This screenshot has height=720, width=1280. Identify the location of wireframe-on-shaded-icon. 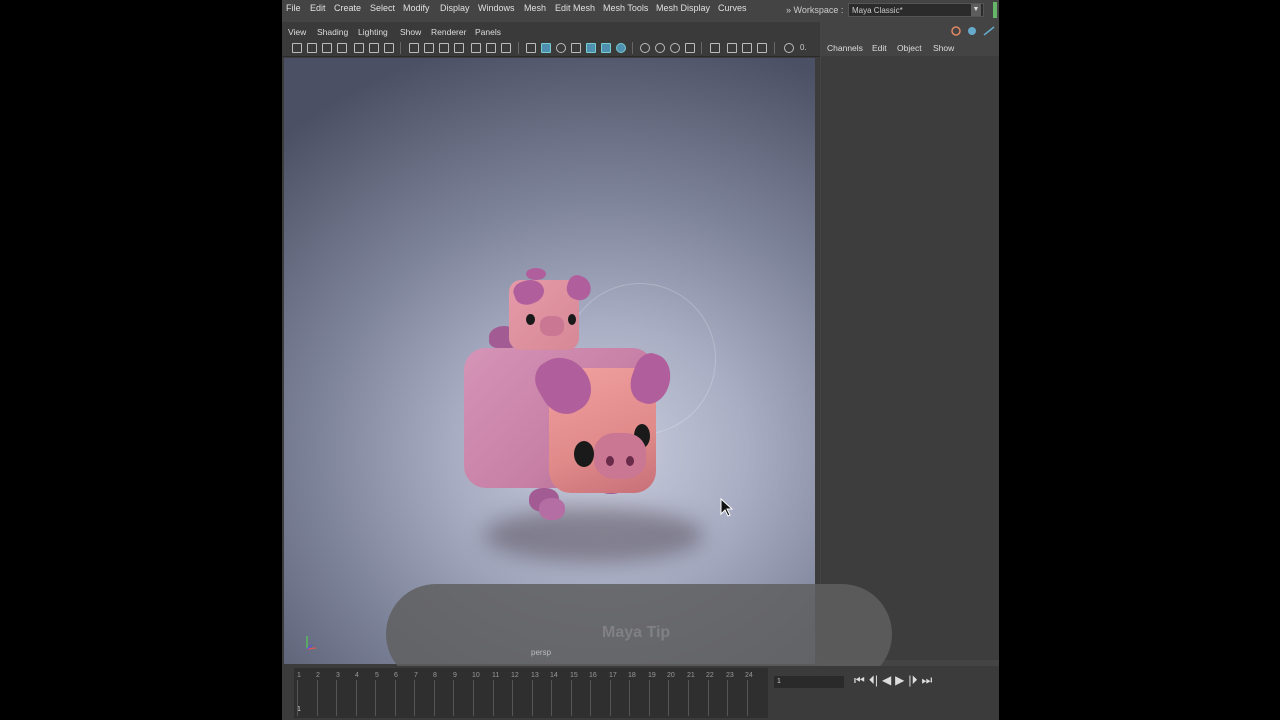
(576, 48).